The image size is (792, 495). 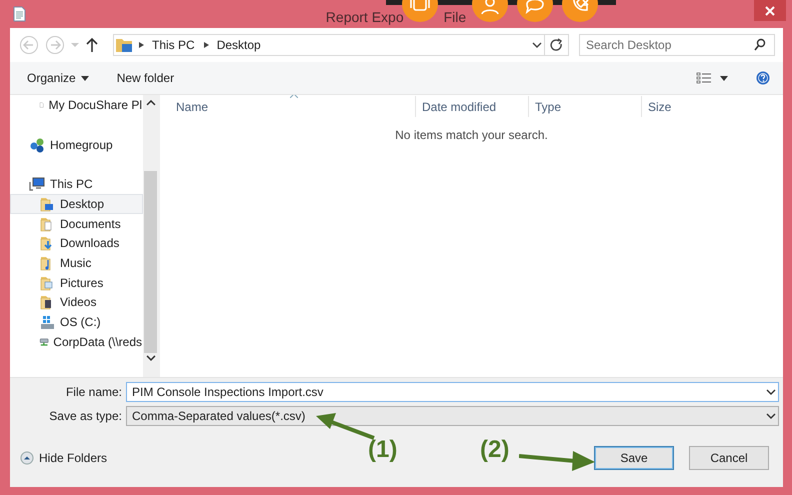 What do you see at coordinates (490, 11) in the screenshot?
I see `person-button` at bounding box center [490, 11].